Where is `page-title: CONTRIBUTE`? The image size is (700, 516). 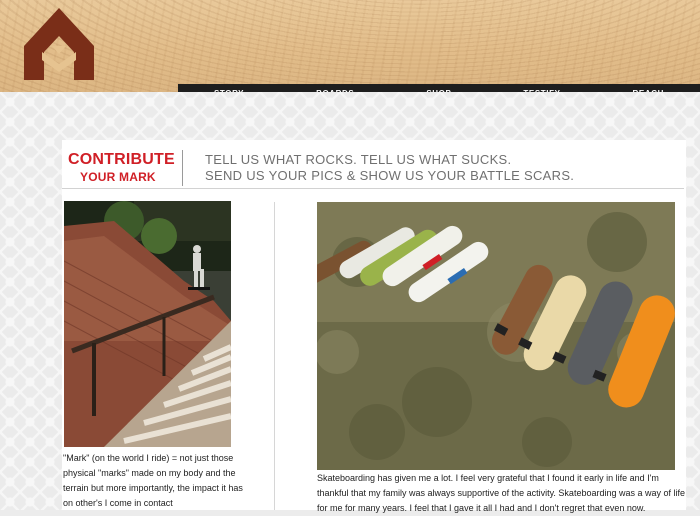
page-title: CONTRIBUTE is located at coordinates (121, 159).